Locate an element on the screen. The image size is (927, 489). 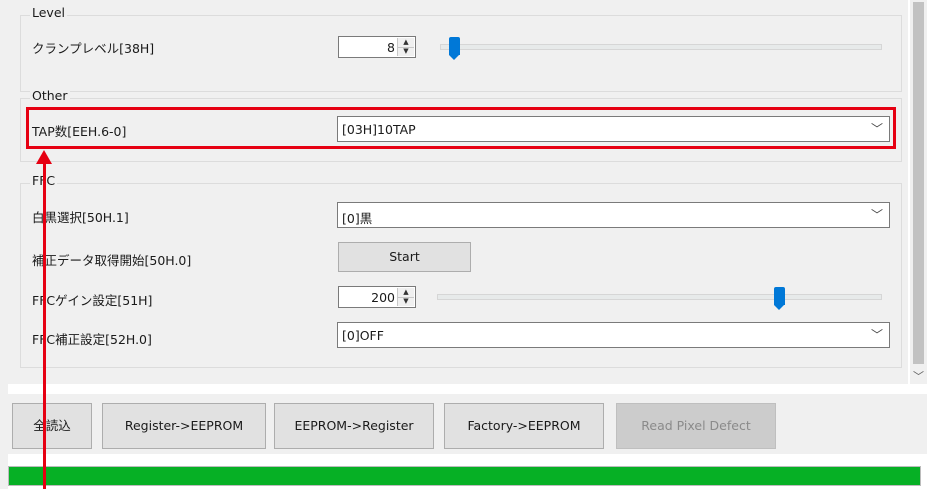
ffc-gain-label: FFCゲイン設定[51H] is located at coordinates (92, 300).